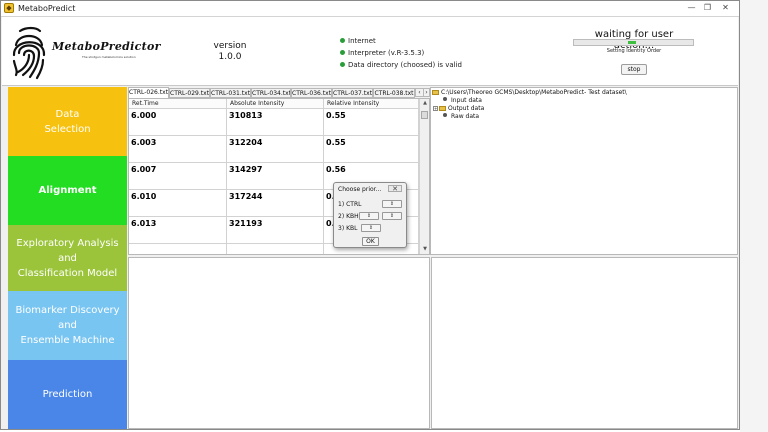 This screenshot has height=432, width=768. I want to click on priority-name: KBL, so click(352, 228).